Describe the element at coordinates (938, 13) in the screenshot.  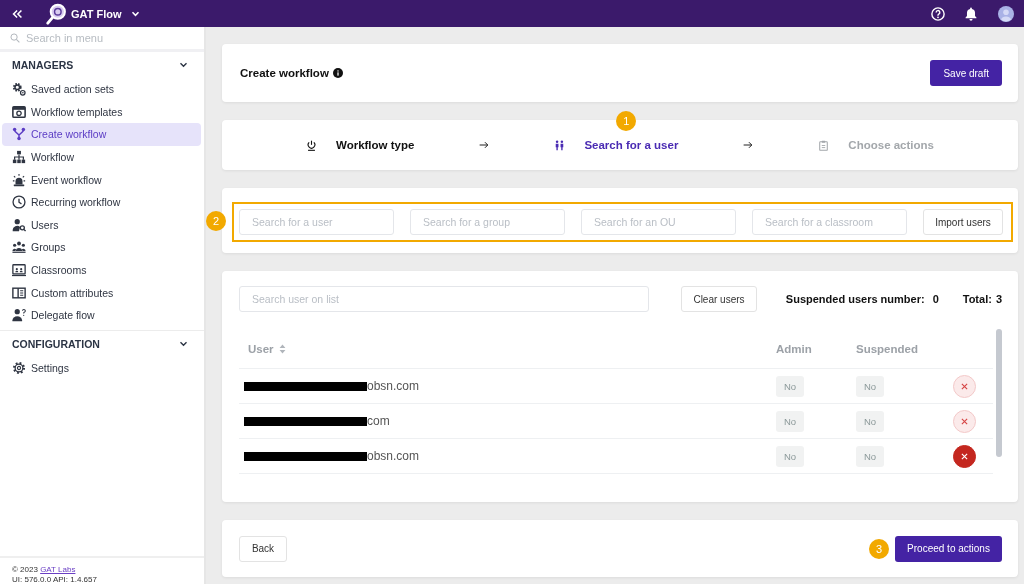
I see `help-icon` at that location.